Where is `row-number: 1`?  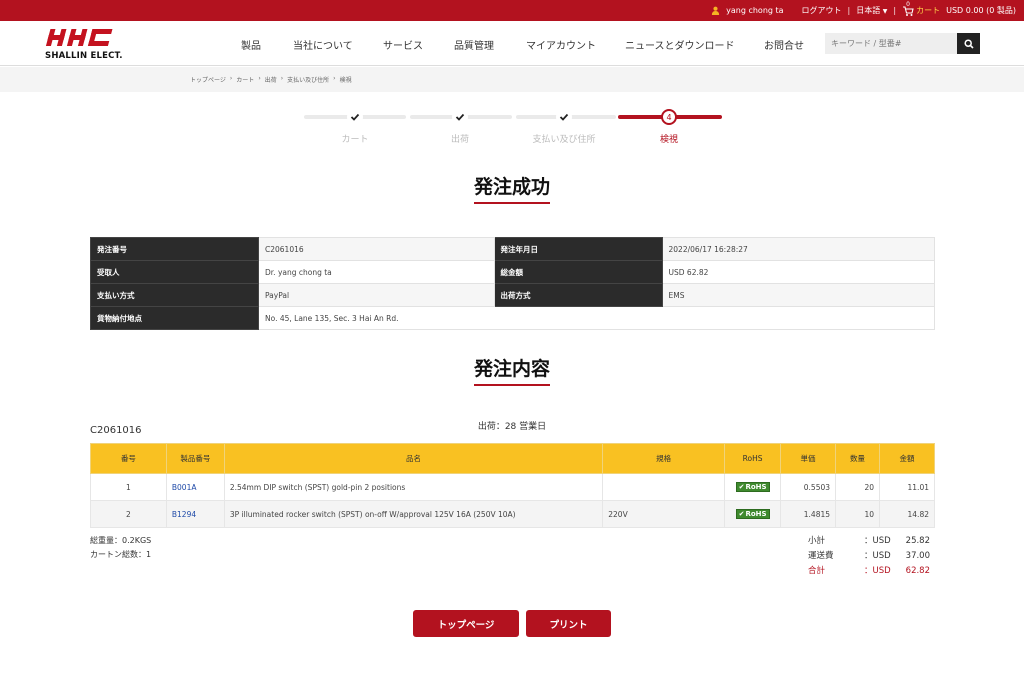 row-number: 1 is located at coordinates (128, 487).